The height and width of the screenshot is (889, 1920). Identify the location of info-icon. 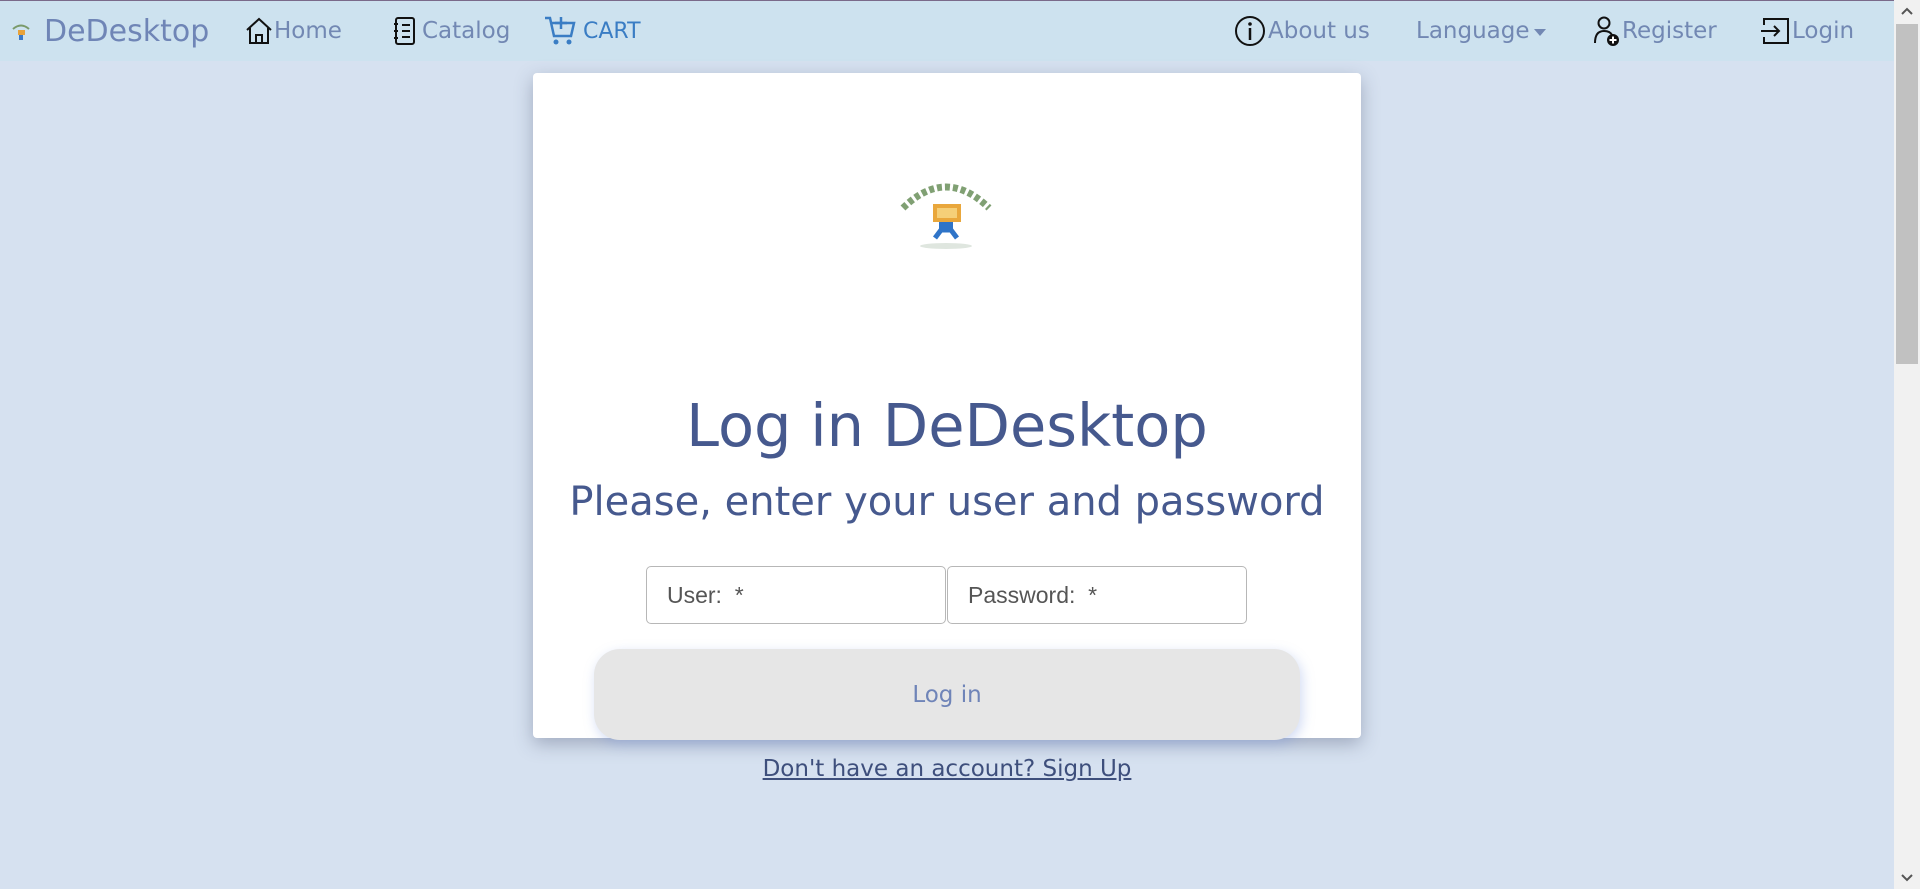
(1250, 31).